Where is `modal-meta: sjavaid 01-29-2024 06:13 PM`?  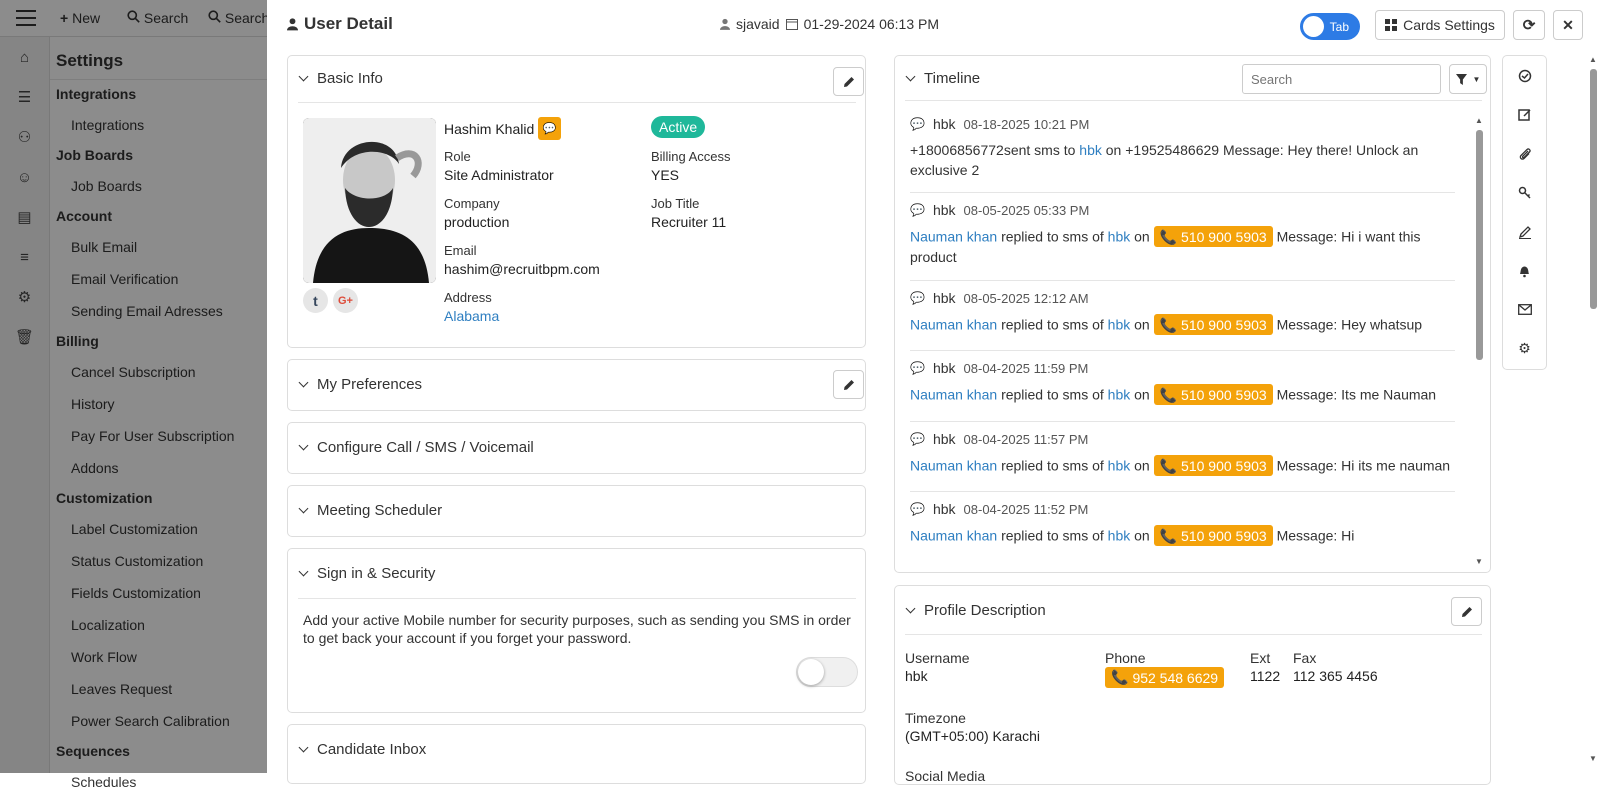 modal-meta: sjavaid 01-29-2024 06:13 PM is located at coordinates (829, 24).